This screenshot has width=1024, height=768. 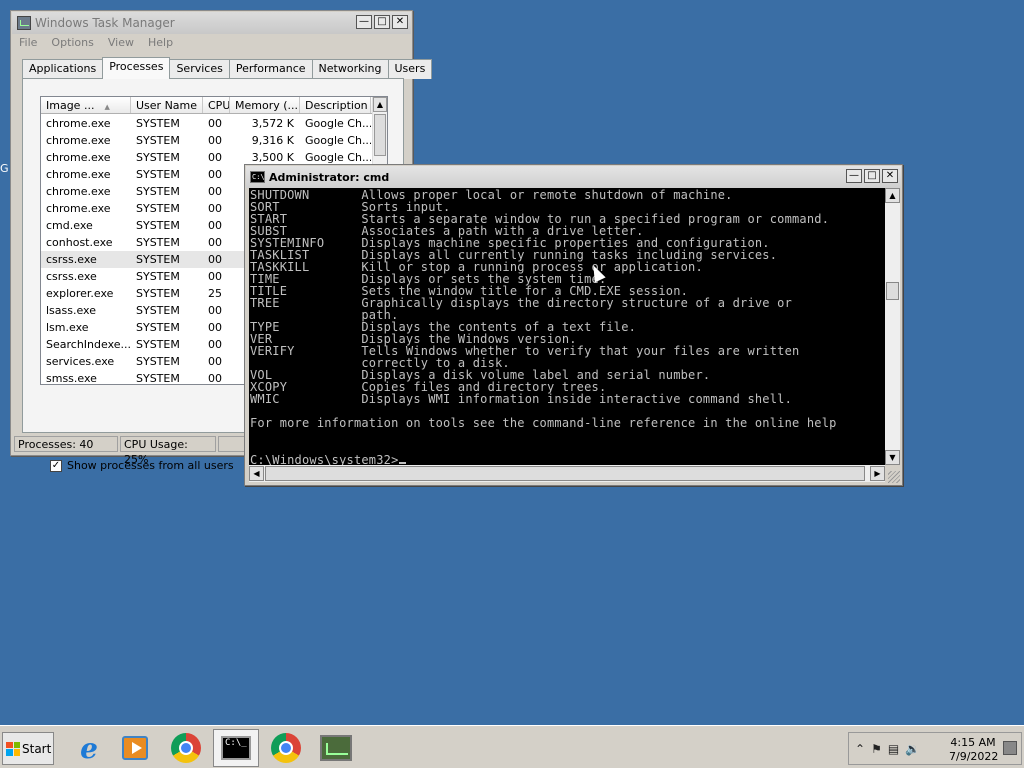 I want to click on cmd-icon: C:\_, so click(x=236, y=748).